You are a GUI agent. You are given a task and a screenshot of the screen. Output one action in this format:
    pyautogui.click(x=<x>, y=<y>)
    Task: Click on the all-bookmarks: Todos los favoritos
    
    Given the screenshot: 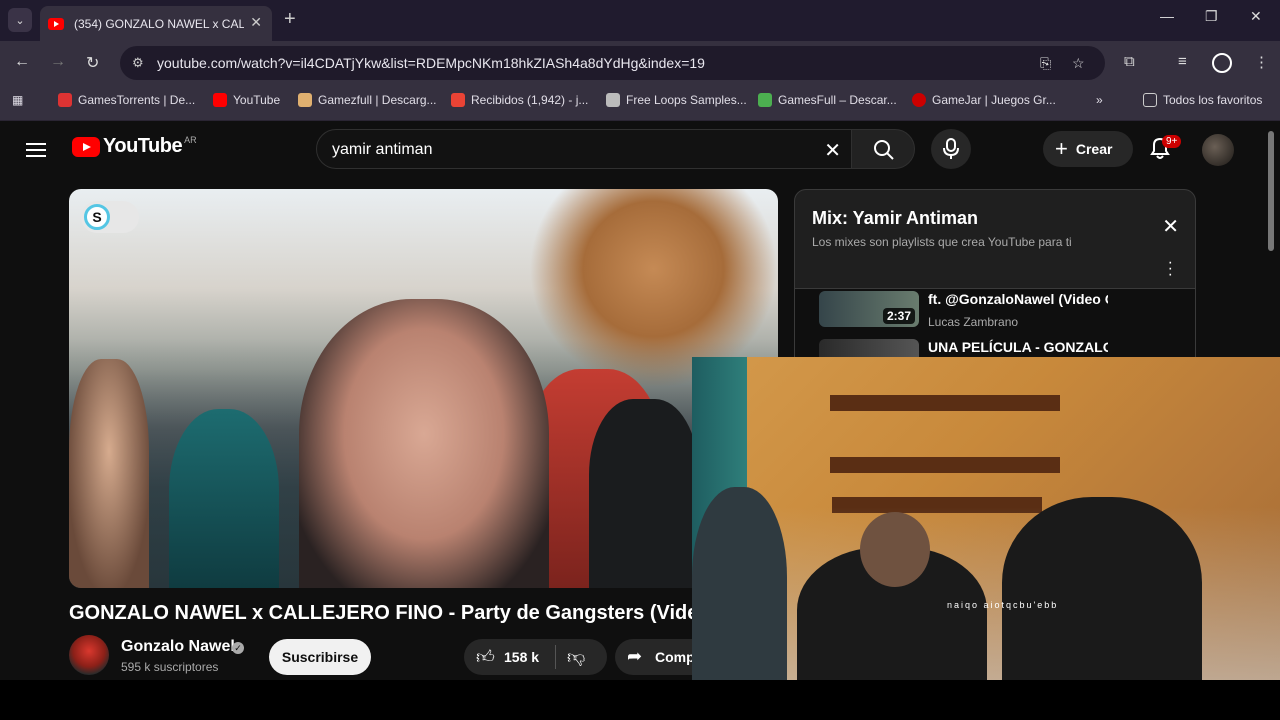 What is the action you would take?
    pyautogui.click(x=1202, y=100)
    